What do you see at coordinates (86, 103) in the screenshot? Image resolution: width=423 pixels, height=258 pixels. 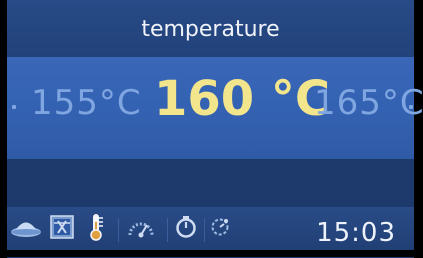 I see `temperature-option-previous: 155°C` at bounding box center [86, 103].